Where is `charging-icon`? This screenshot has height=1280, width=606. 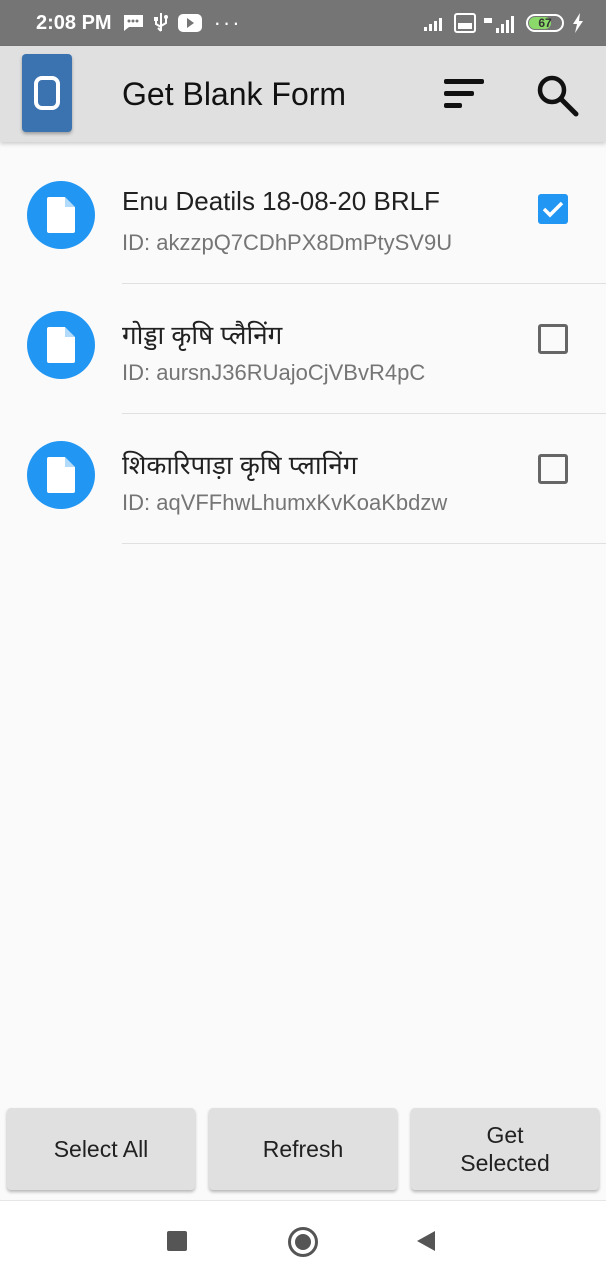
charging-icon is located at coordinates (578, 23).